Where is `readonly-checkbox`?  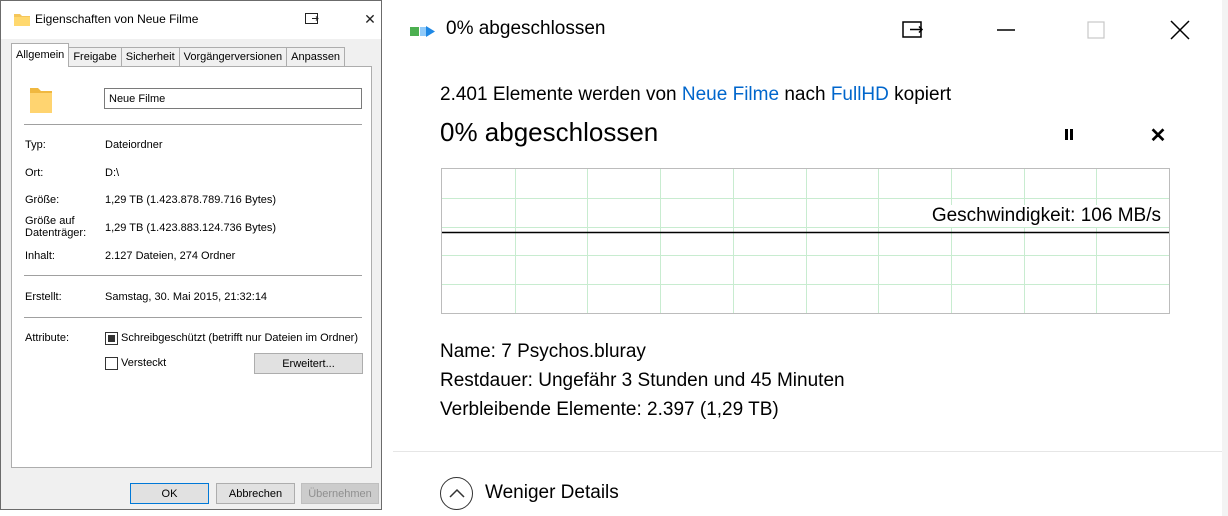
readonly-checkbox is located at coordinates (111, 338).